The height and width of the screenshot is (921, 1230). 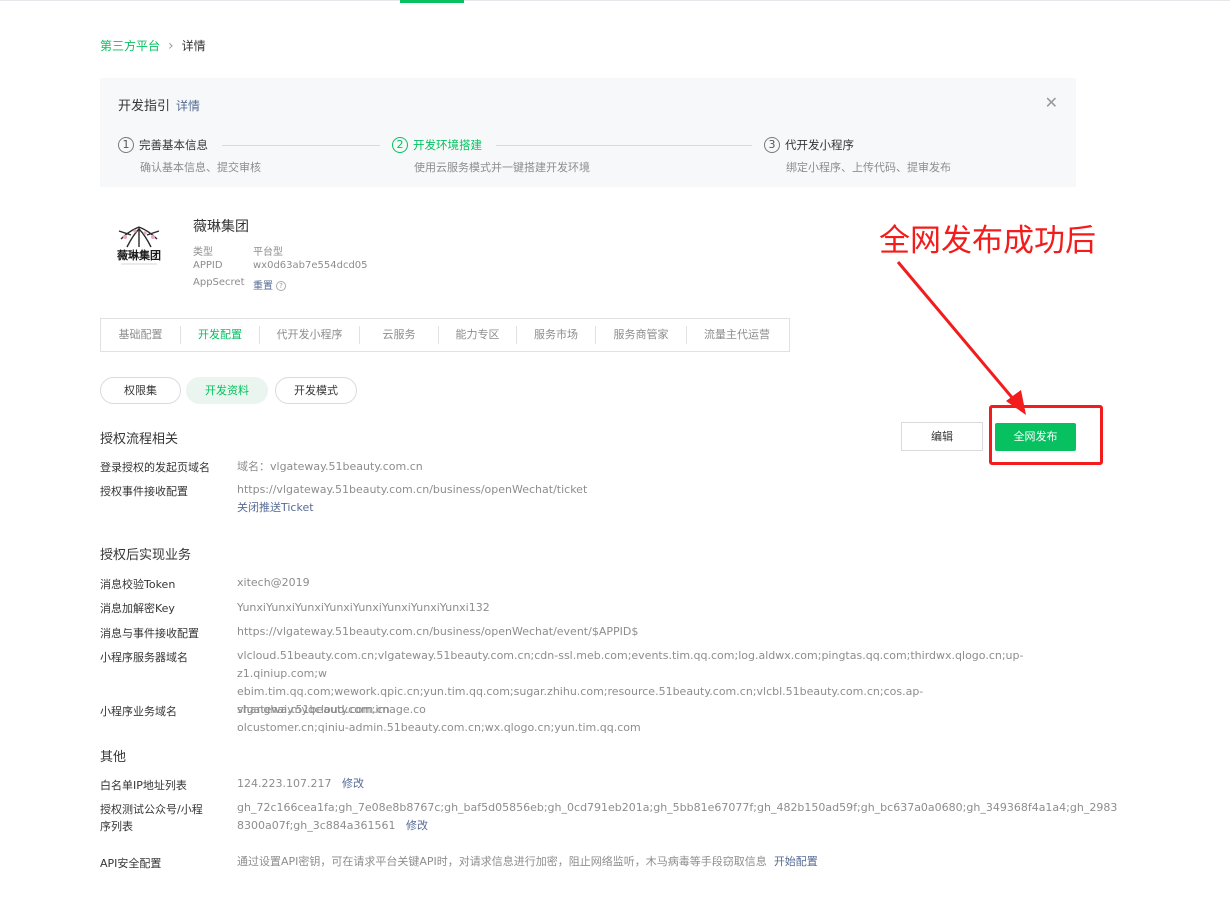 What do you see at coordinates (432, 1) in the screenshot?
I see `top-nav-active-indicator` at bounding box center [432, 1].